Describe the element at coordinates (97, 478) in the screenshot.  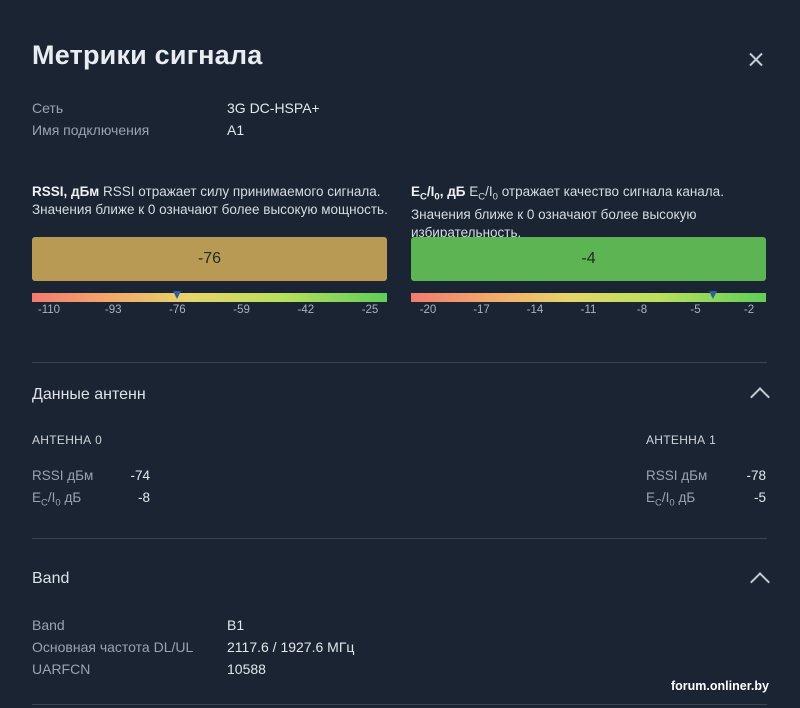
I see `antenna-0-rssi-row: RSSI дБм -74` at that location.